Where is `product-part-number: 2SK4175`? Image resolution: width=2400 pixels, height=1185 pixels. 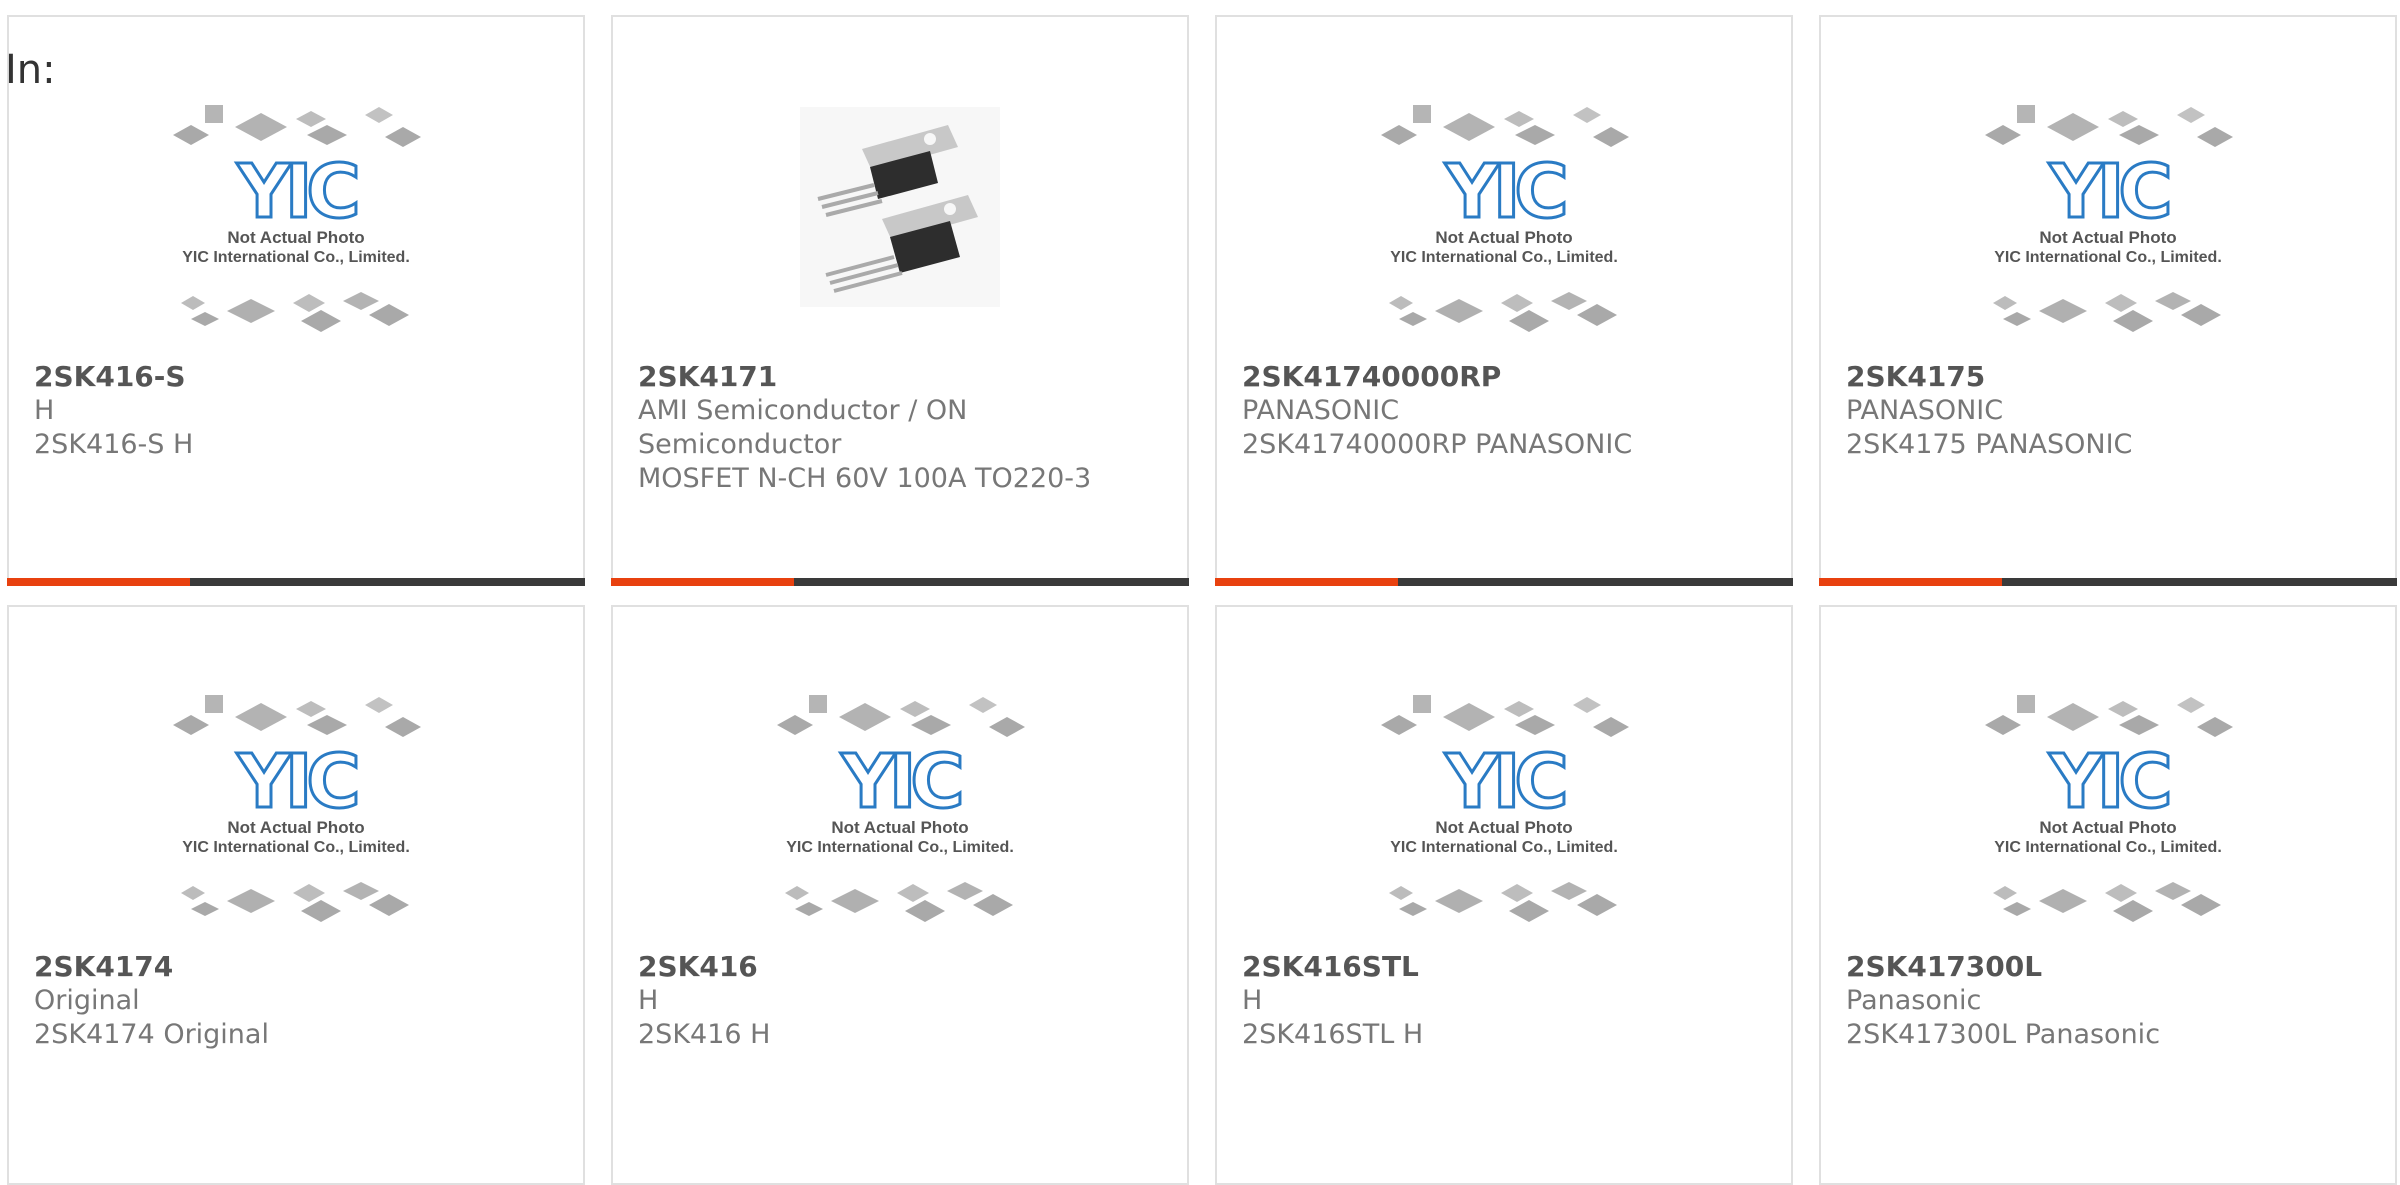
product-part-number: 2SK4175 is located at coordinates (2110, 377).